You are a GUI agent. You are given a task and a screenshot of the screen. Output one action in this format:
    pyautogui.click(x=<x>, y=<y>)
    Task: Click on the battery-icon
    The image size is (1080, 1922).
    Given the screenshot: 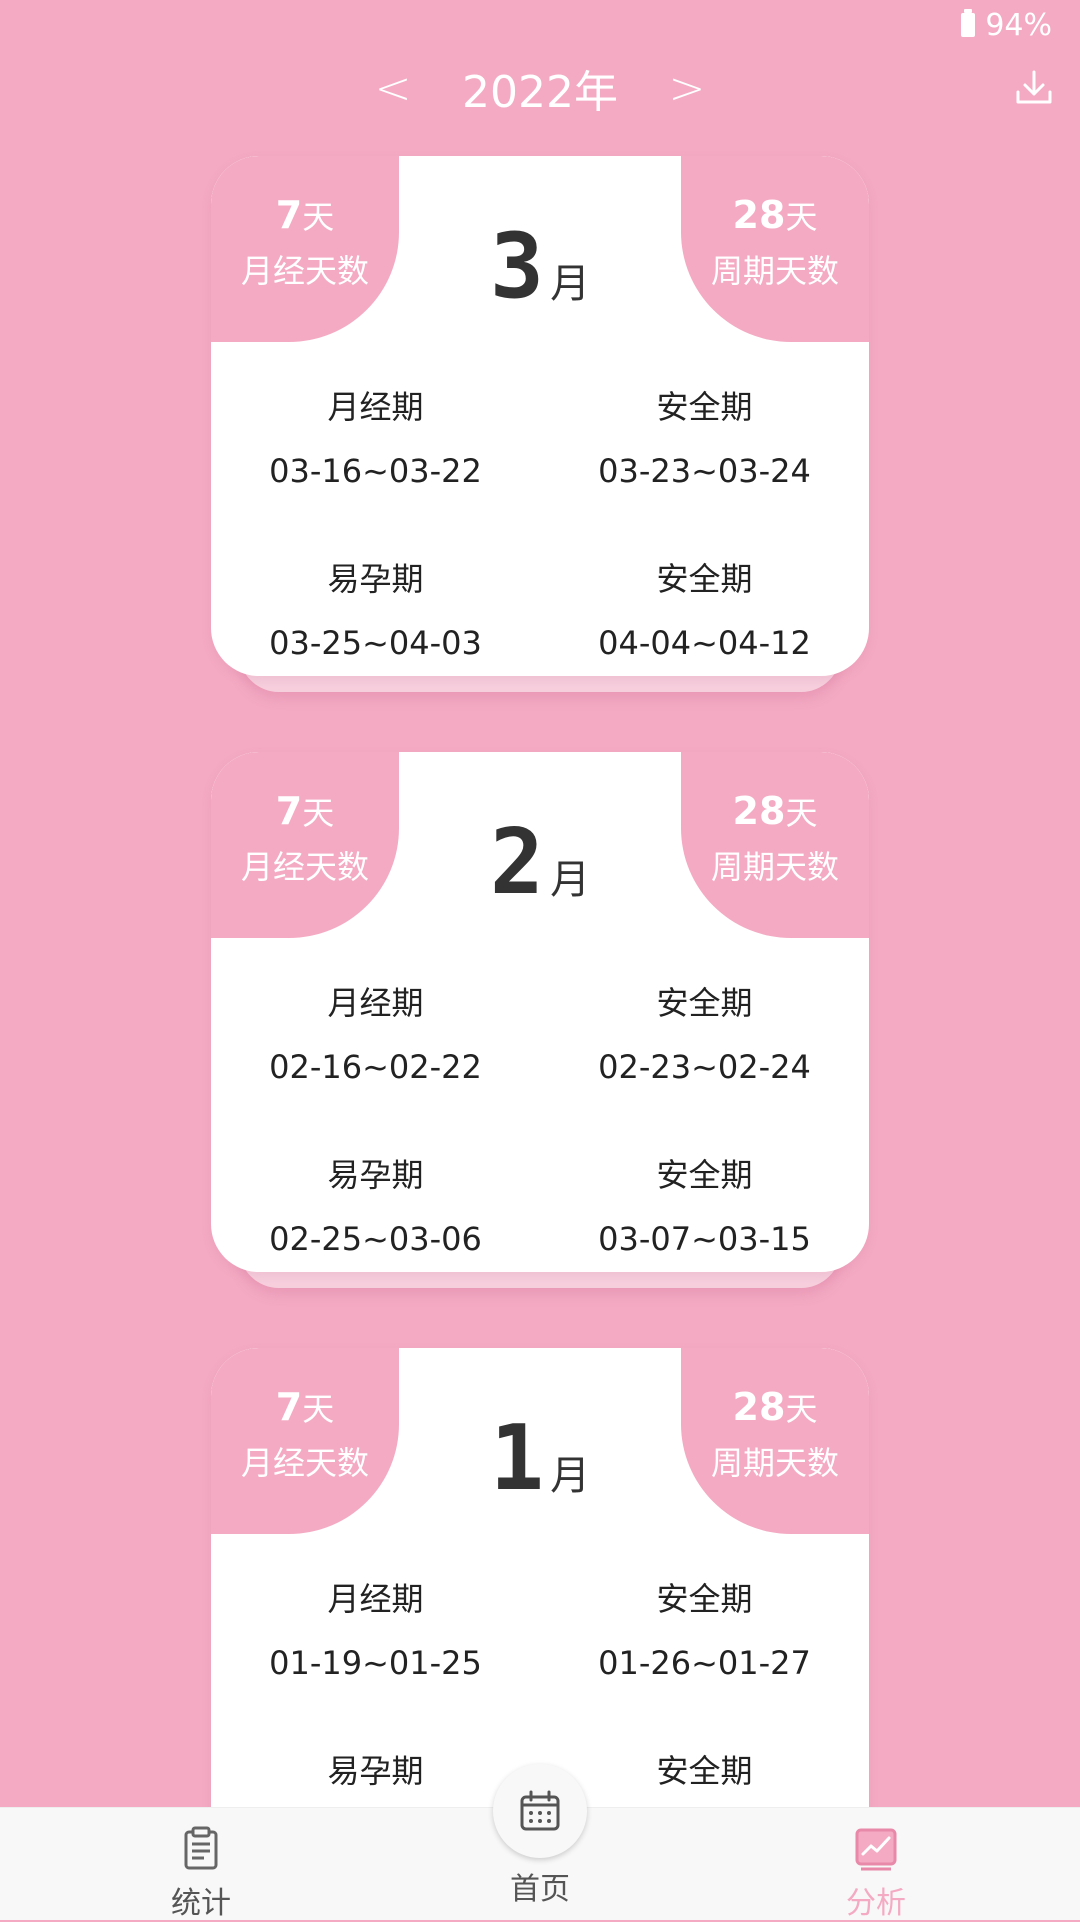 What is the action you would take?
    pyautogui.click(x=968, y=23)
    